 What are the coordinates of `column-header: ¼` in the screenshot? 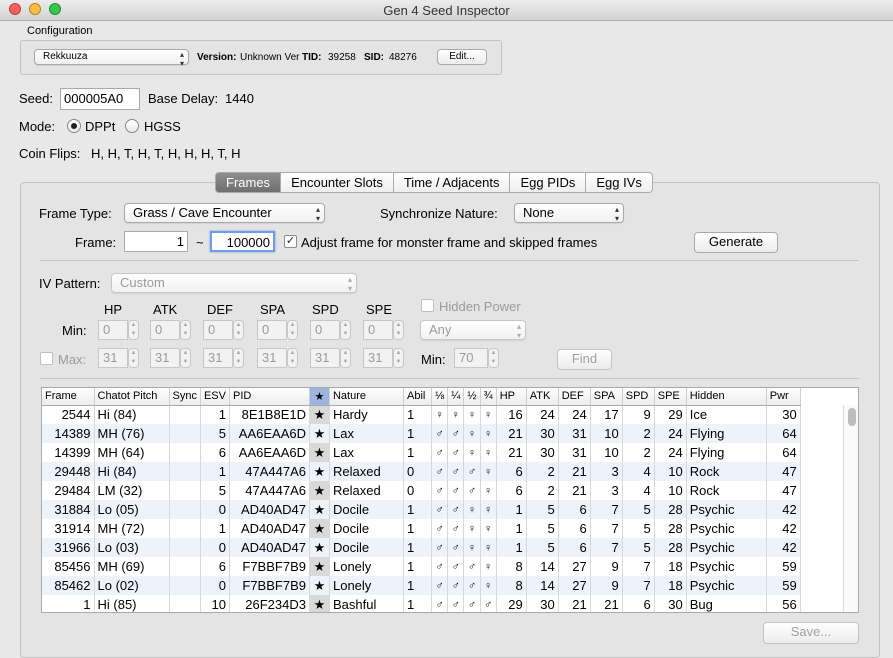 It's located at (456, 397).